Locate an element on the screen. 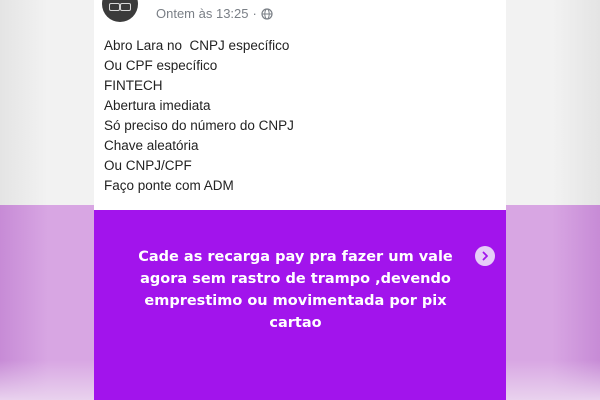 Image resolution: width=600 pixels, height=400 pixels. post-line: Faço ponte com ADM is located at coordinates (169, 185).